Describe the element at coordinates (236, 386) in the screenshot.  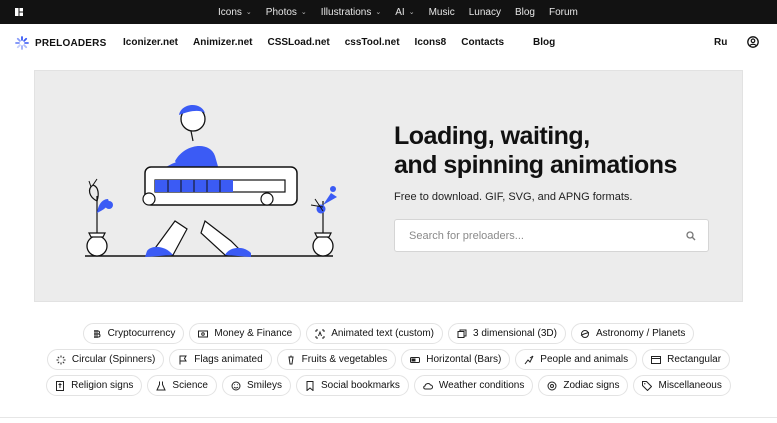
I see `smiley-icon` at that location.